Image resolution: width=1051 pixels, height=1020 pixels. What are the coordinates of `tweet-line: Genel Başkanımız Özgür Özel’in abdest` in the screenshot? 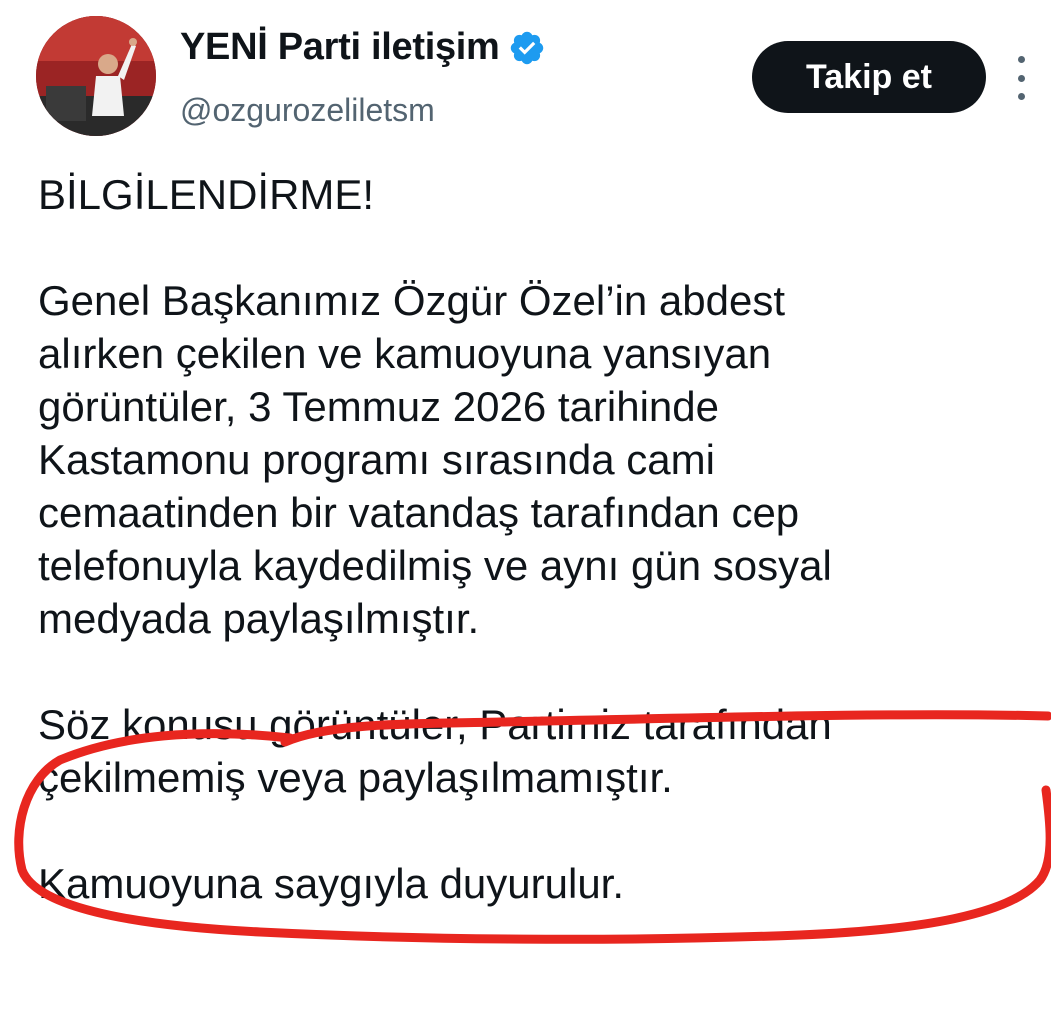 It's located at (412, 300).